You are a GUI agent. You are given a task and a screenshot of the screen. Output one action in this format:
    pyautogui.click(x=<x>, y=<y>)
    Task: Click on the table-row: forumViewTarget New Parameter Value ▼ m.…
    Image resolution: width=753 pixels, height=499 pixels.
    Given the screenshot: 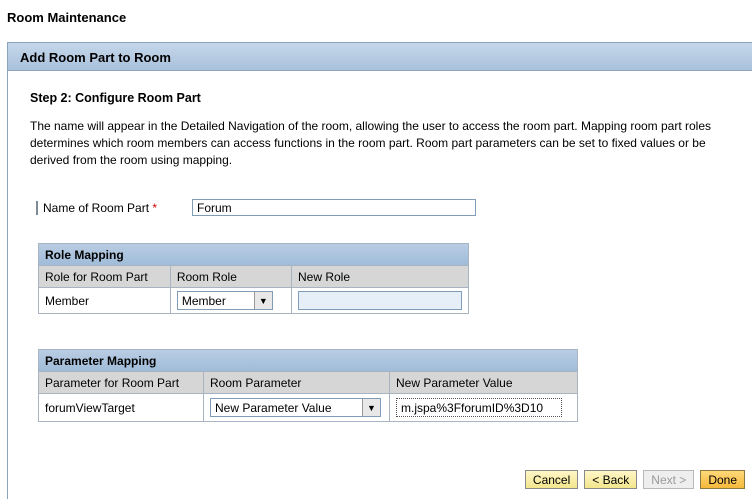 What is the action you would take?
    pyautogui.click(x=308, y=407)
    